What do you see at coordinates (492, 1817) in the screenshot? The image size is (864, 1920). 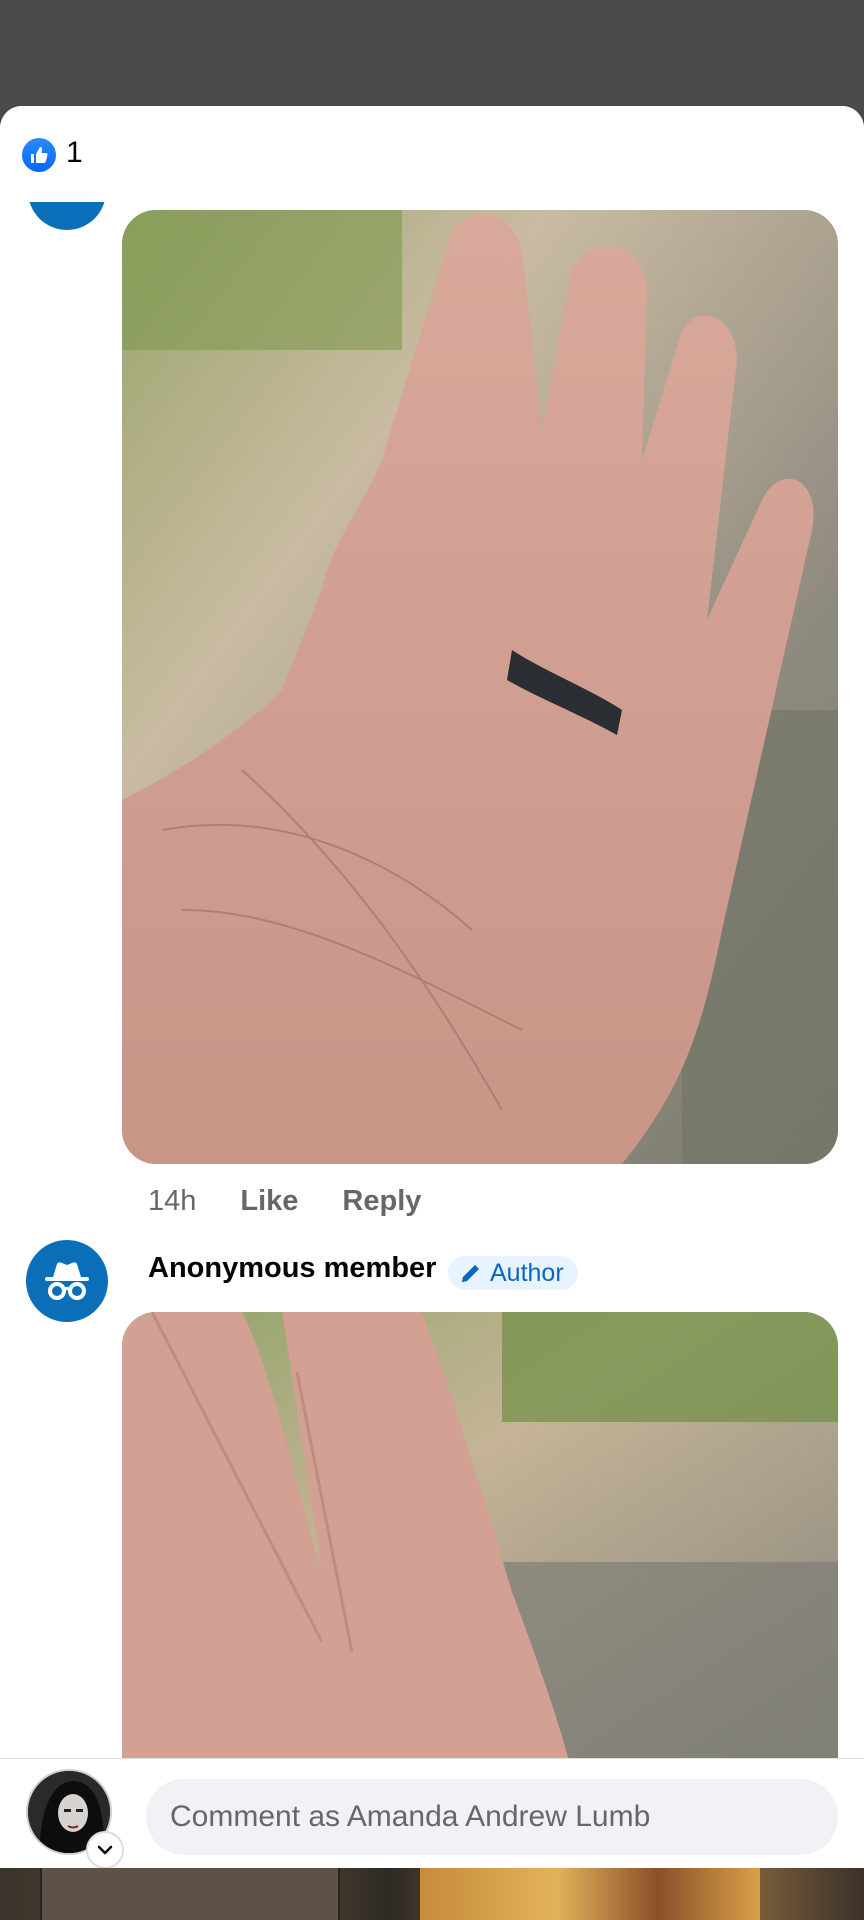 I see `comment-input` at bounding box center [492, 1817].